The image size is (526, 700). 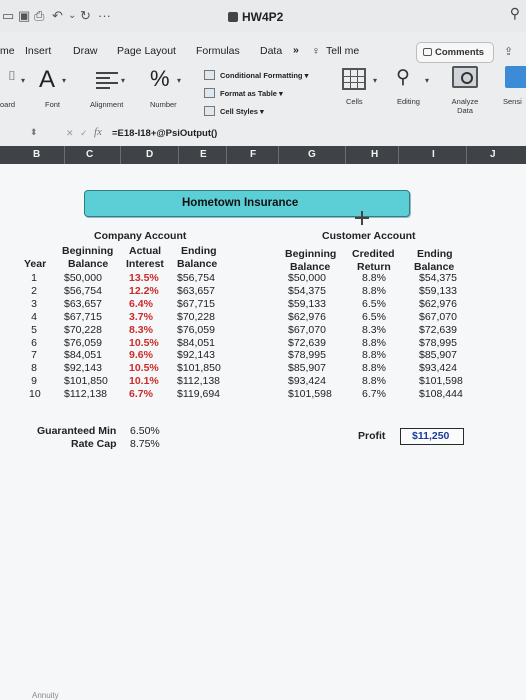 What do you see at coordinates (427, 80) in the screenshot?
I see `editing-dropdown-icon: ▾` at bounding box center [427, 80].